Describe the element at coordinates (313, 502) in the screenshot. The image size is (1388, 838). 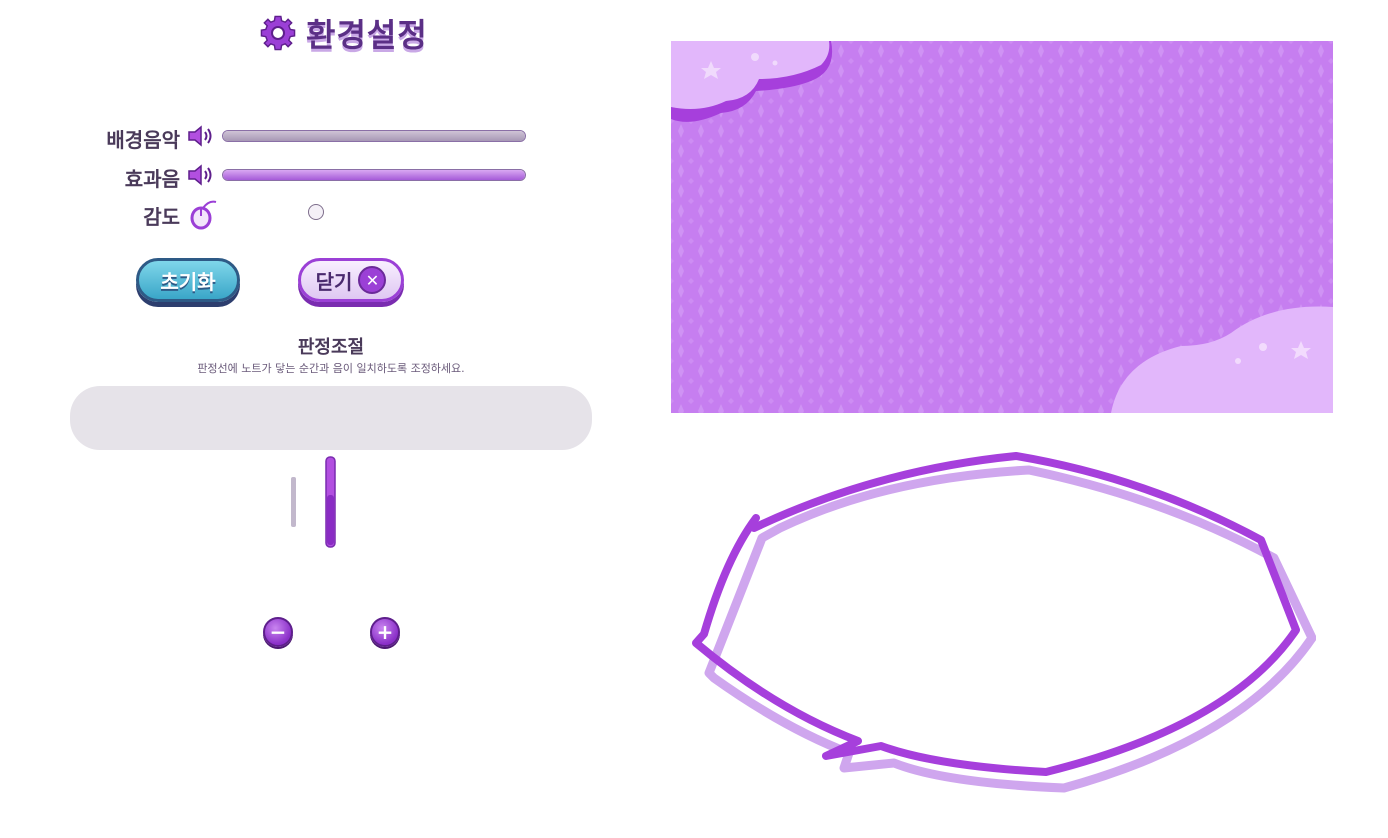
I see `judgement-line-indicator` at that location.